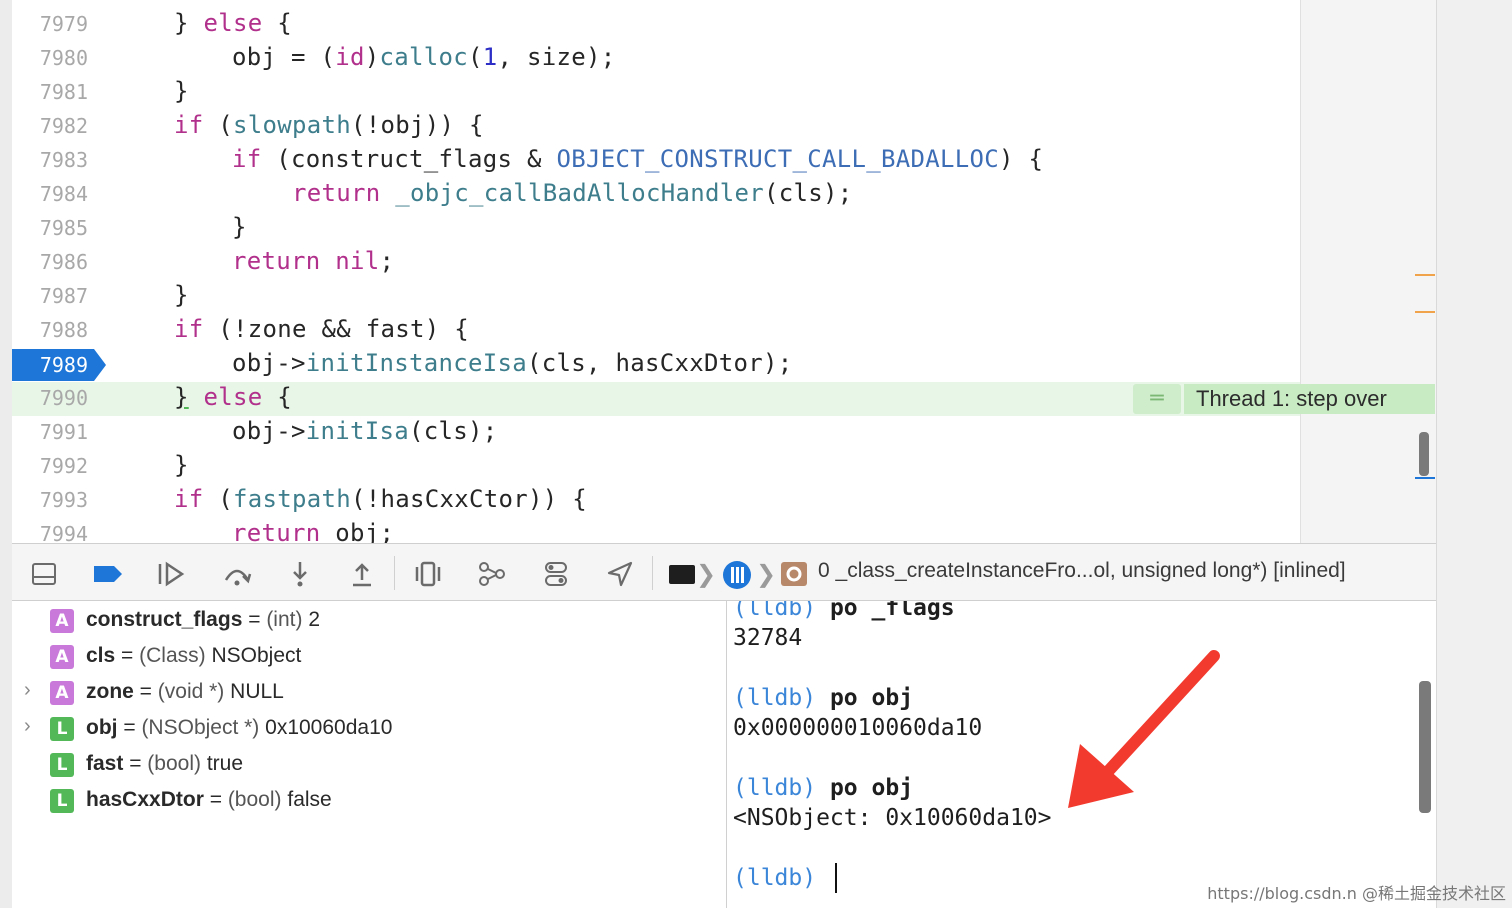 The width and height of the screenshot is (1512, 908). Describe the element at coordinates (620, 574) in the screenshot. I see `simulate-location-icon` at that location.